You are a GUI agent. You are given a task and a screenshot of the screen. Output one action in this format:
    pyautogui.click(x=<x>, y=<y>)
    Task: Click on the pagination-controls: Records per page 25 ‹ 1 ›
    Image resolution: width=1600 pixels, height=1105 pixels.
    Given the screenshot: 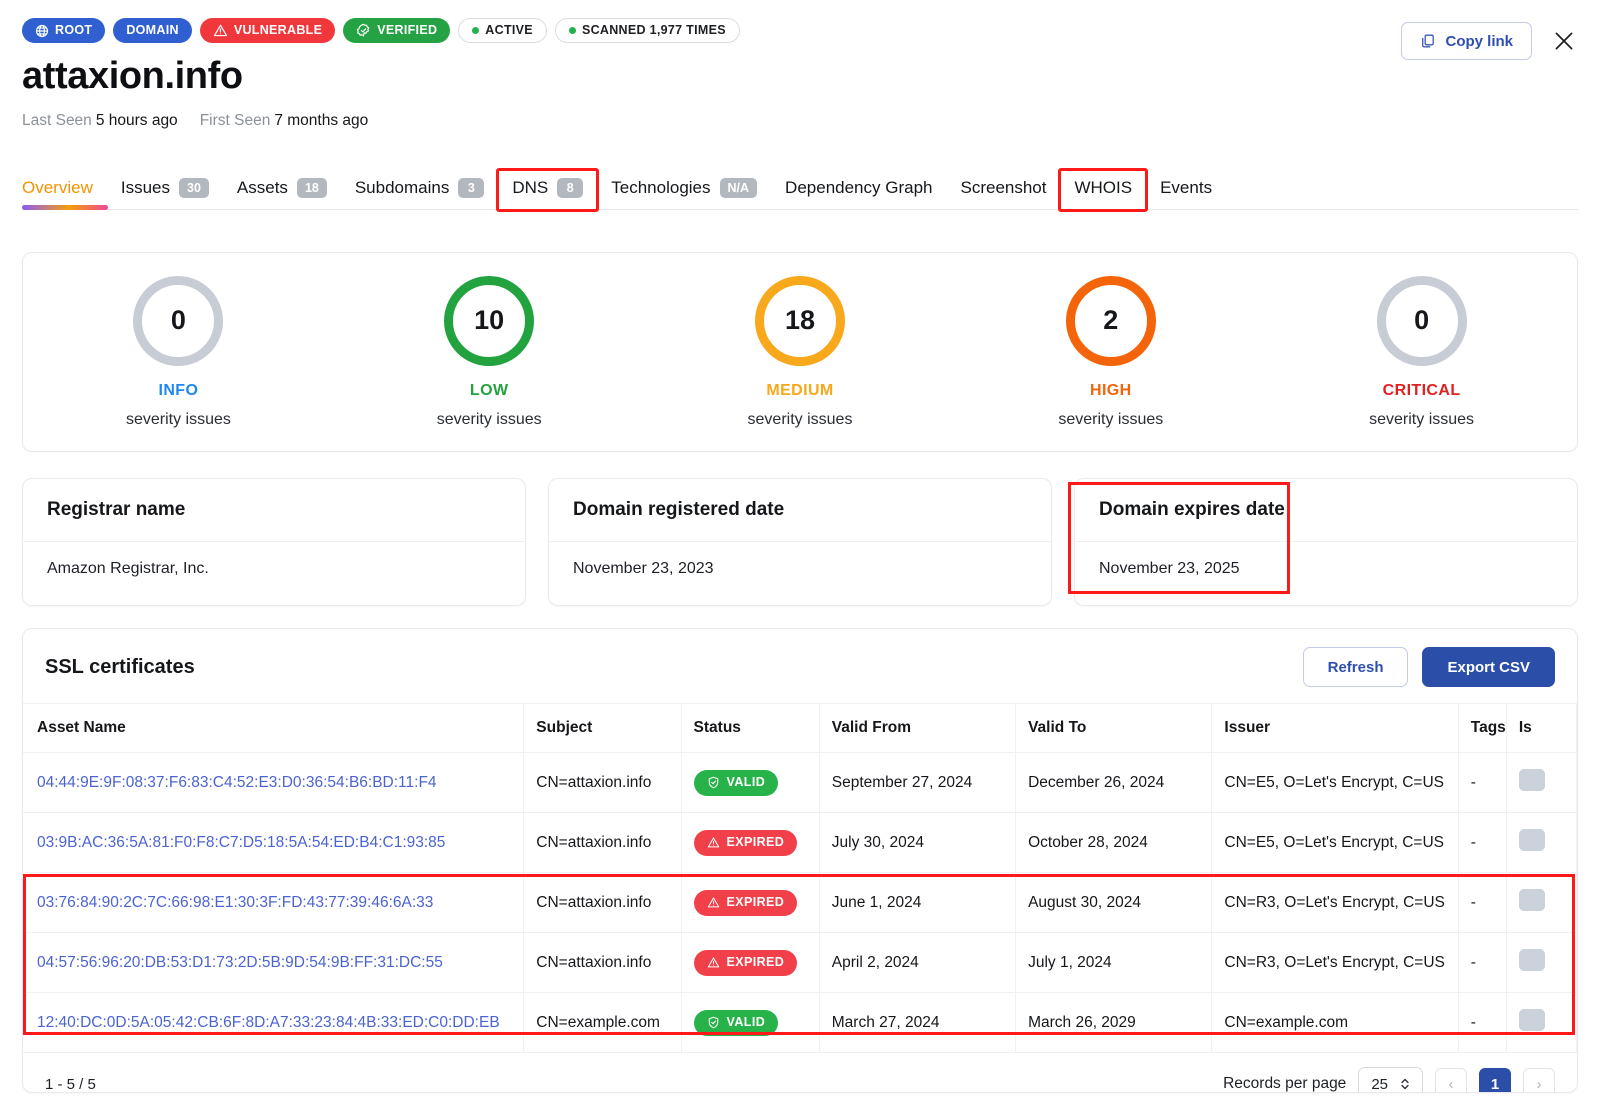 What is the action you would take?
    pyautogui.click(x=1389, y=1079)
    